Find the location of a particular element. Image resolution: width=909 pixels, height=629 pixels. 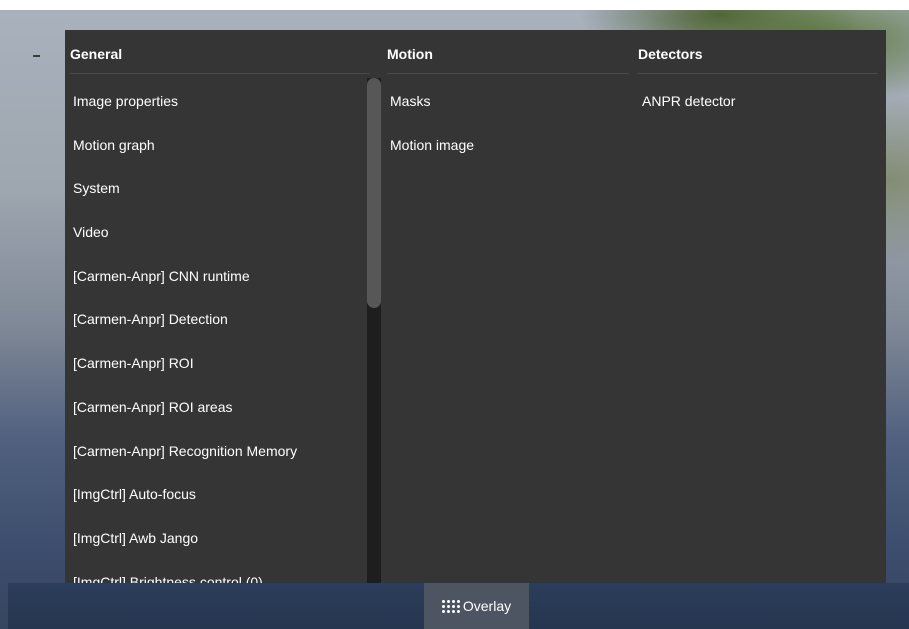

column-header-general: General is located at coordinates (220, 52).